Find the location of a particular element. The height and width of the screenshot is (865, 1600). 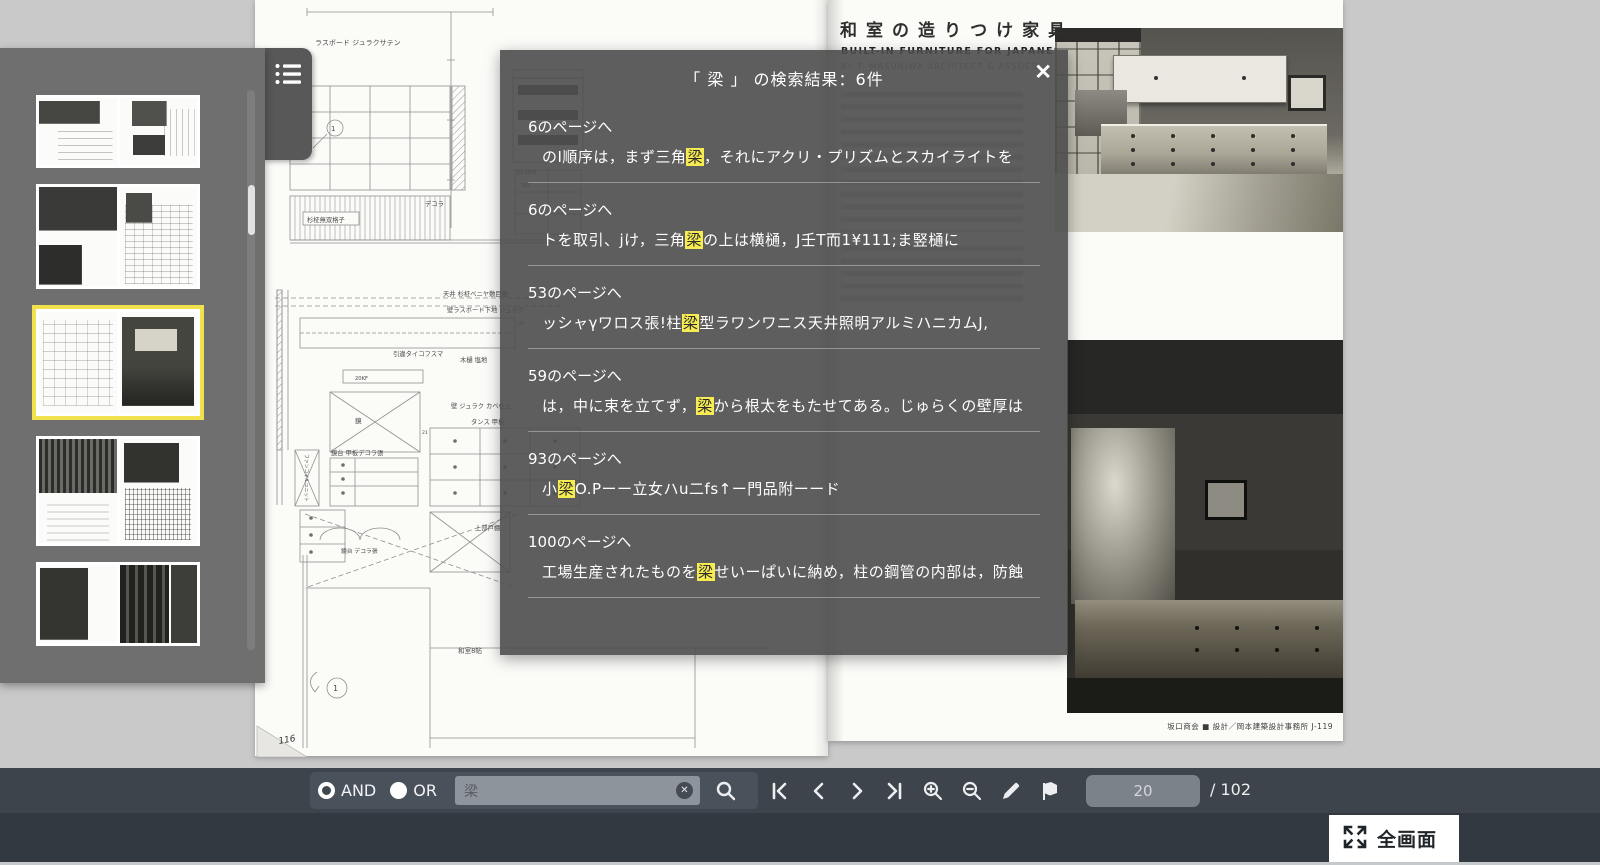

svg-text: 鏡台 甲板デコラ張 is located at coordinates (357, 452).